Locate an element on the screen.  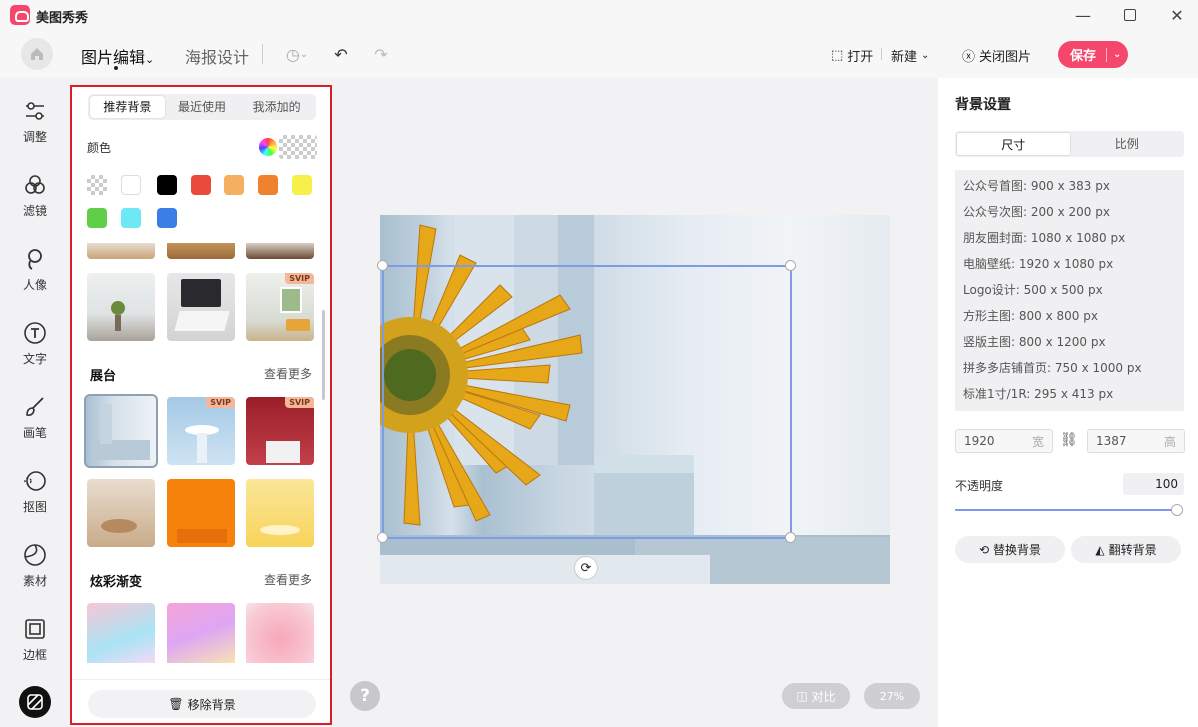
rail-item-sticker: 素材 is located at coordinates (35, 565).